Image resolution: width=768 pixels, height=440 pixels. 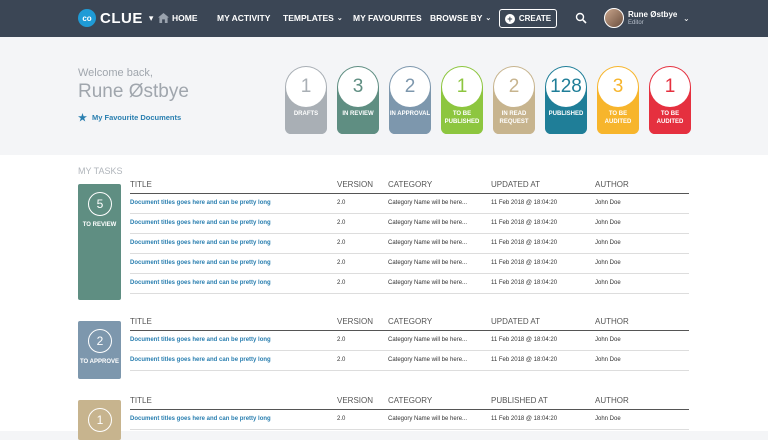 What do you see at coordinates (99, 242) in the screenshot?
I see `task-group-badge: 5 TO REVIEW` at bounding box center [99, 242].